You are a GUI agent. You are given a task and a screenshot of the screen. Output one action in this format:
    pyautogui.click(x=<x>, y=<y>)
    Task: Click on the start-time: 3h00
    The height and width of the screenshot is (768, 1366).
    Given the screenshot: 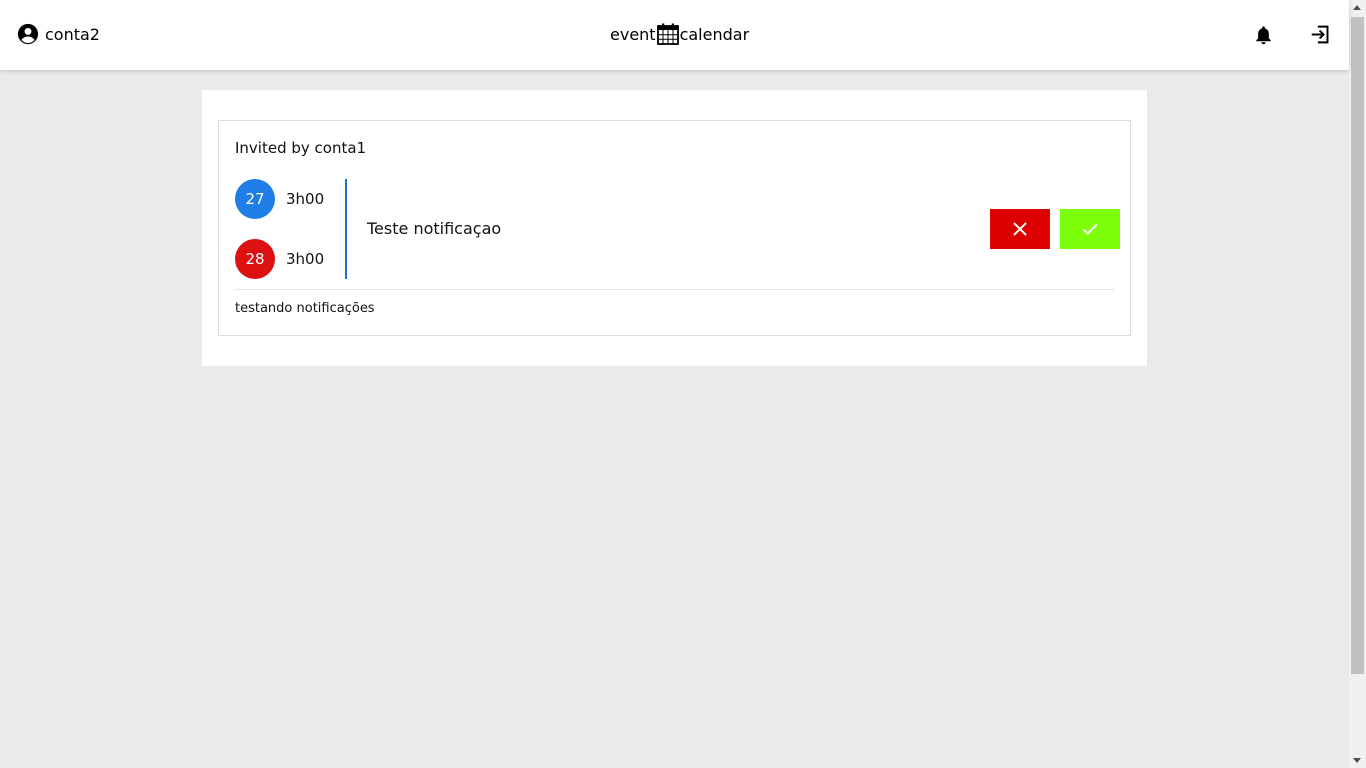 What is the action you would take?
    pyautogui.click(x=305, y=199)
    